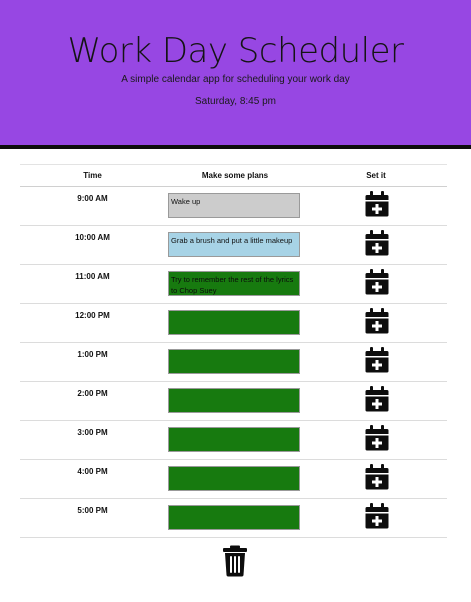  I want to click on hour-row: 10:00 AM, so click(233, 245).